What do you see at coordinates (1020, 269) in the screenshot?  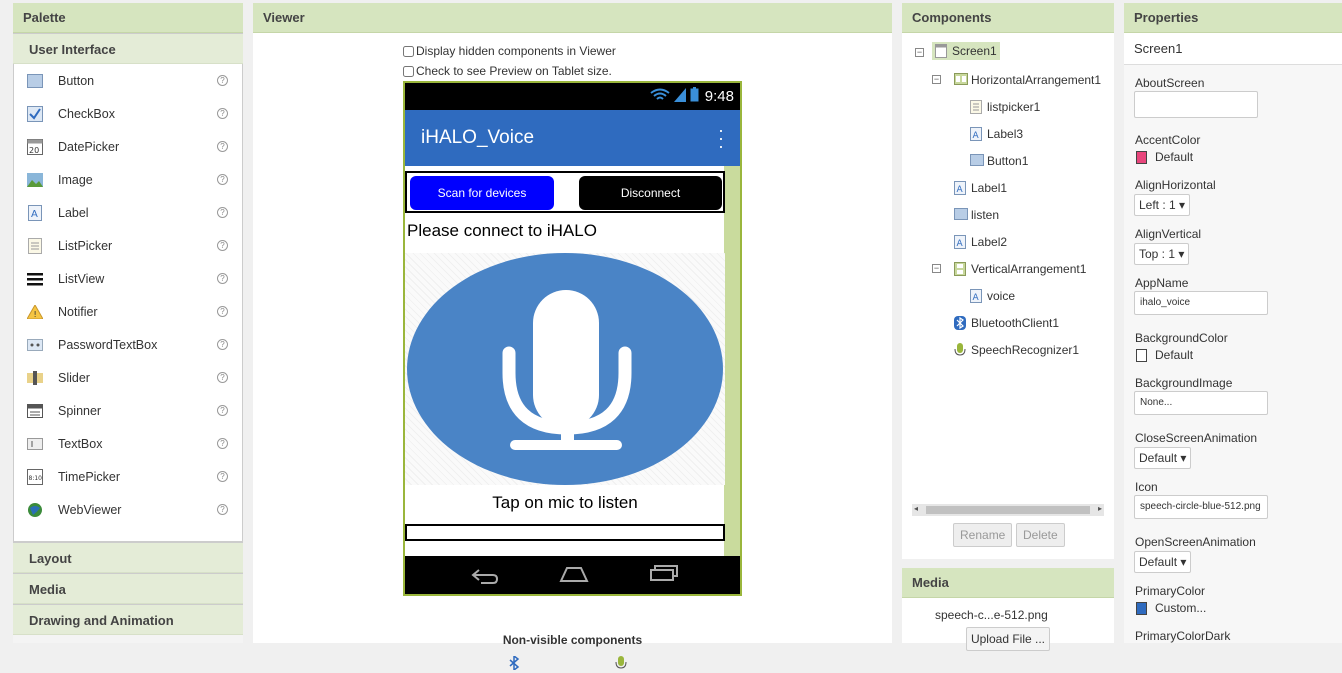 I see `tree-item-verticalarrangement1: VerticalArrangement1` at bounding box center [1020, 269].